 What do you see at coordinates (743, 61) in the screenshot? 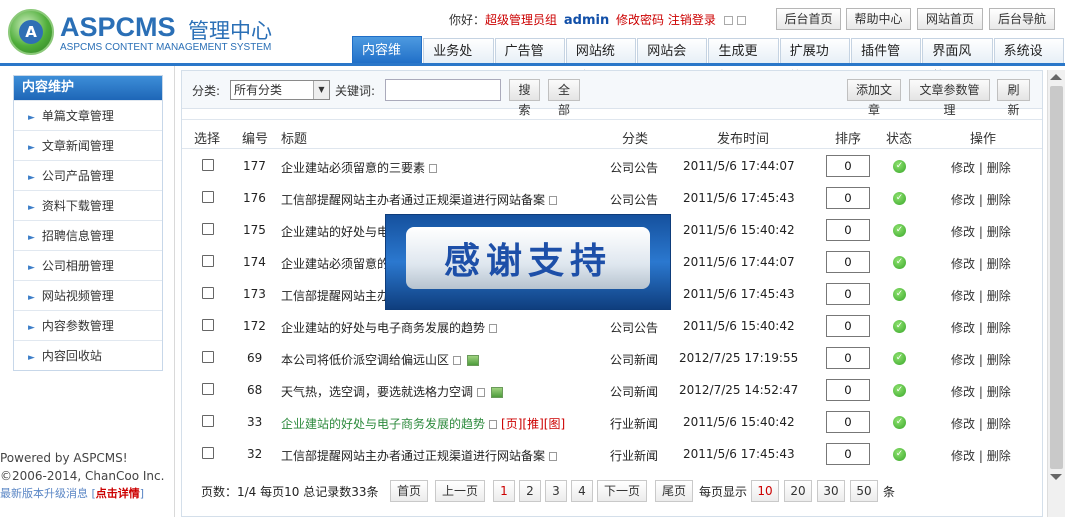
I see `tab-generate: 生成更新` at bounding box center [743, 61].